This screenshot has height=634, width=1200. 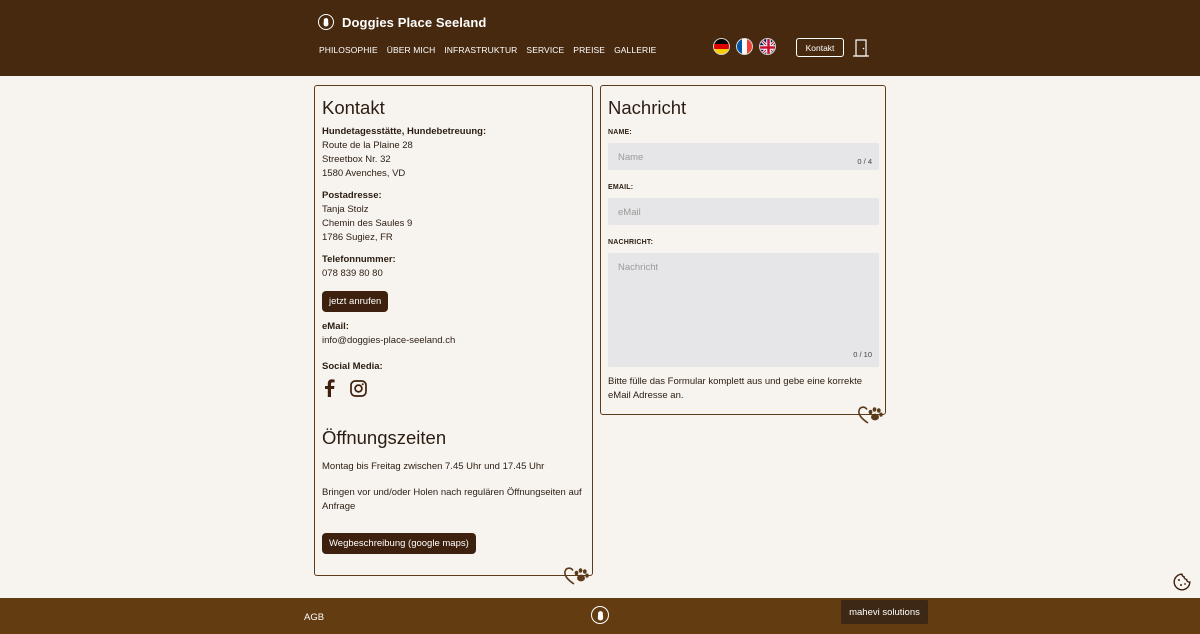 I want to click on email-field-label: EMAIL:, so click(x=621, y=187).